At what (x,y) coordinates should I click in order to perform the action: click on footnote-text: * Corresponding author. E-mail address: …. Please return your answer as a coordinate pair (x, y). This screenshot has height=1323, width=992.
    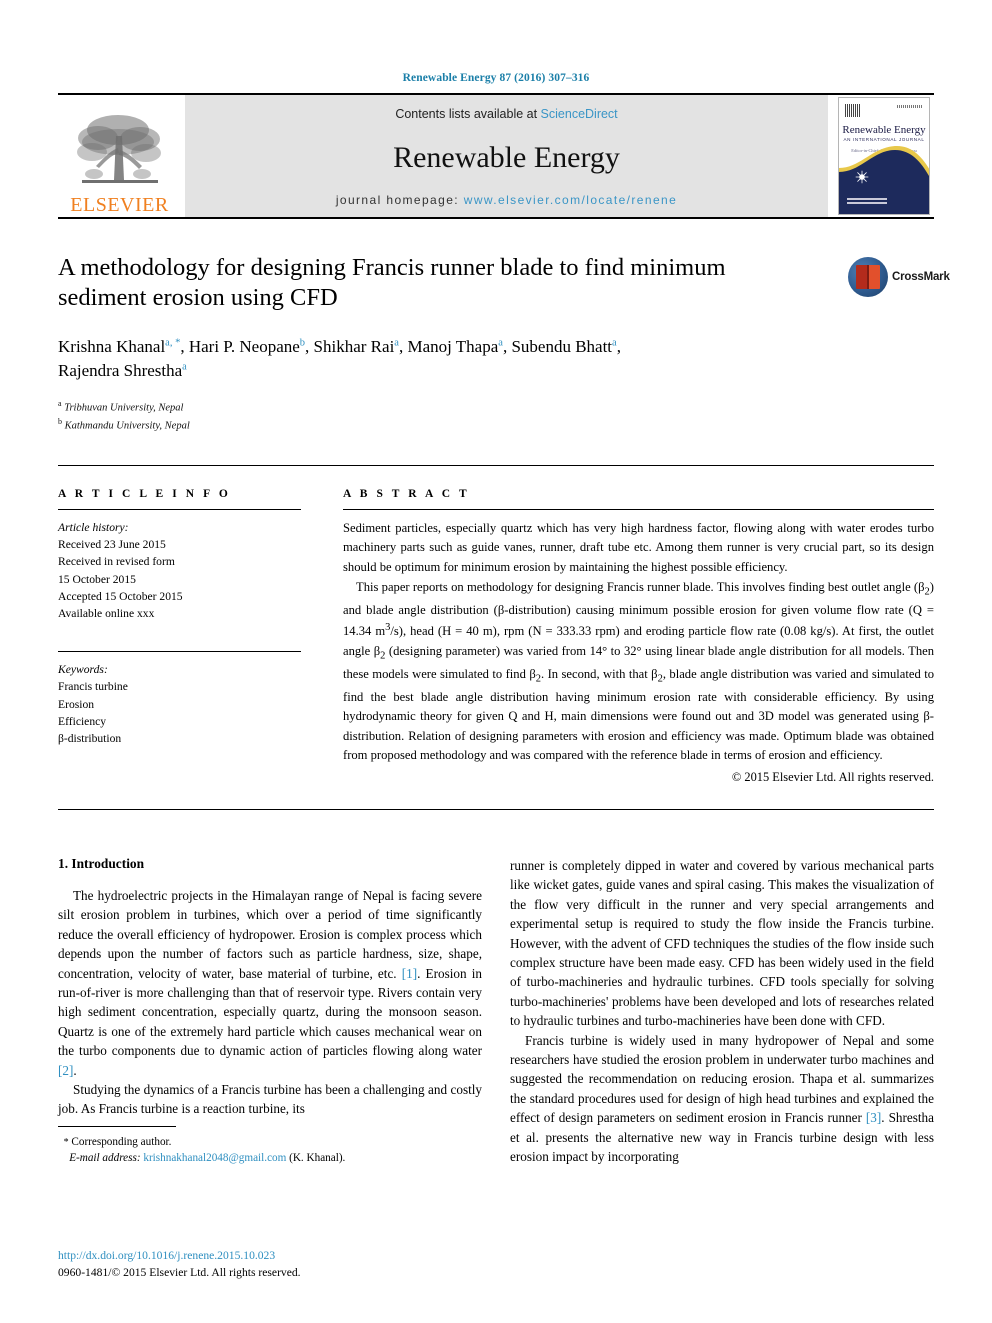
    Looking at the image, I should click on (270, 1150).